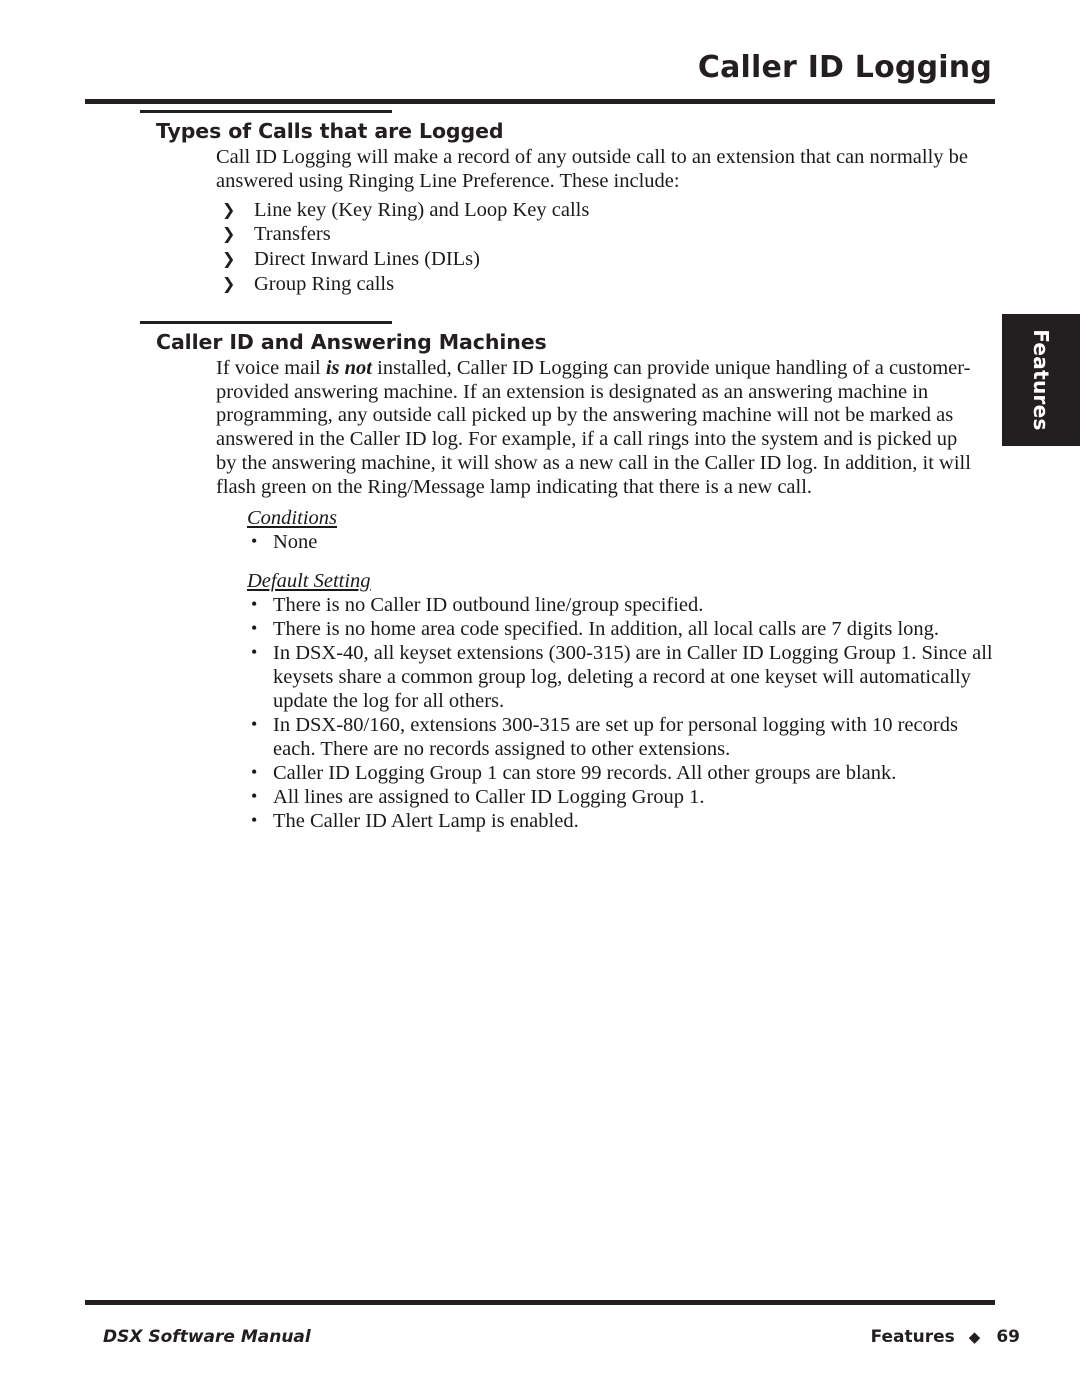 This screenshot has height=1397, width=1080. Describe the element at coordinates (426, 820) in the screenshot. I see `list-item-label: The Caller ID Alert Lamp is enabled.` at that location.